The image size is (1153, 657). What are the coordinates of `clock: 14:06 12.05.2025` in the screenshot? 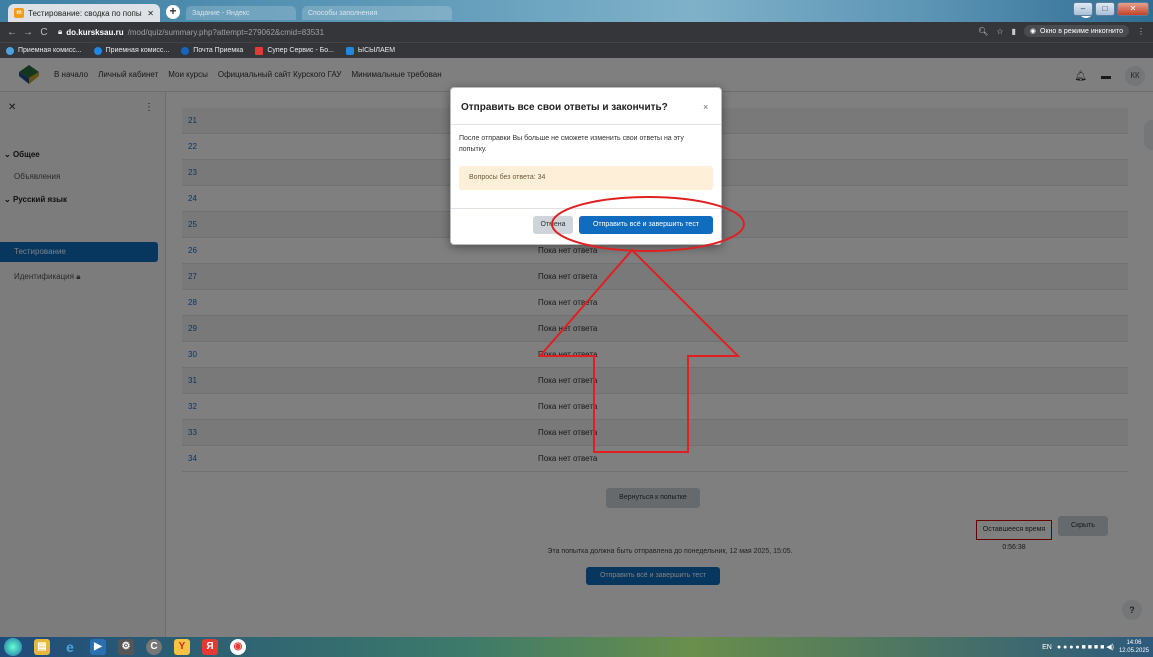 It's located at (1134, 647).